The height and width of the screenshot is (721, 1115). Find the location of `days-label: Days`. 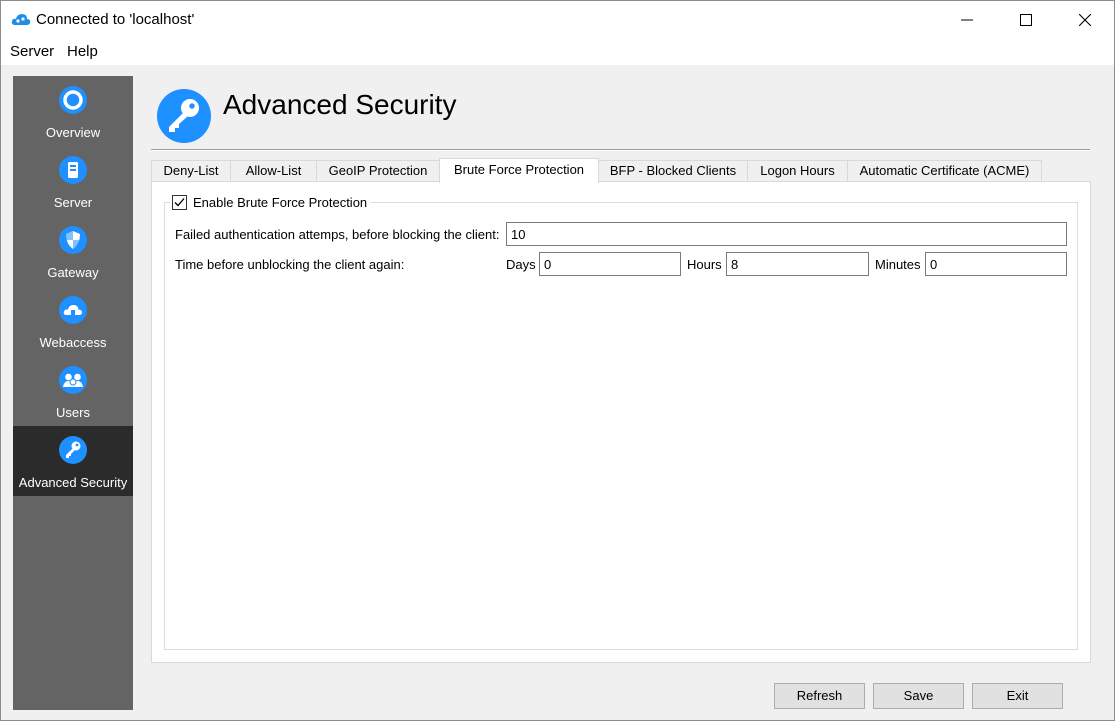

days-label: Days is located at coordinates (521, 264).